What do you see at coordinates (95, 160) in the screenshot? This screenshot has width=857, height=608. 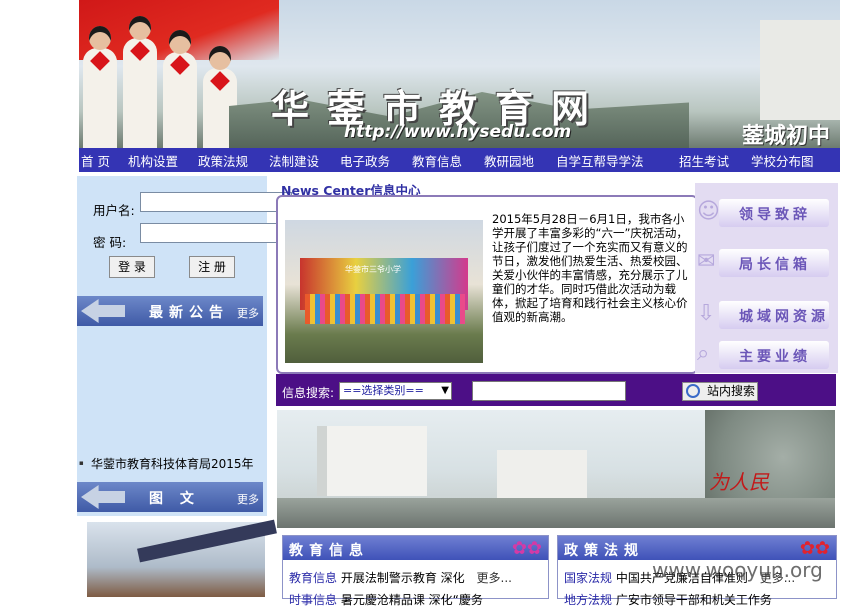 I see `nav-home: 首 页` at bounding box center [95, 160].